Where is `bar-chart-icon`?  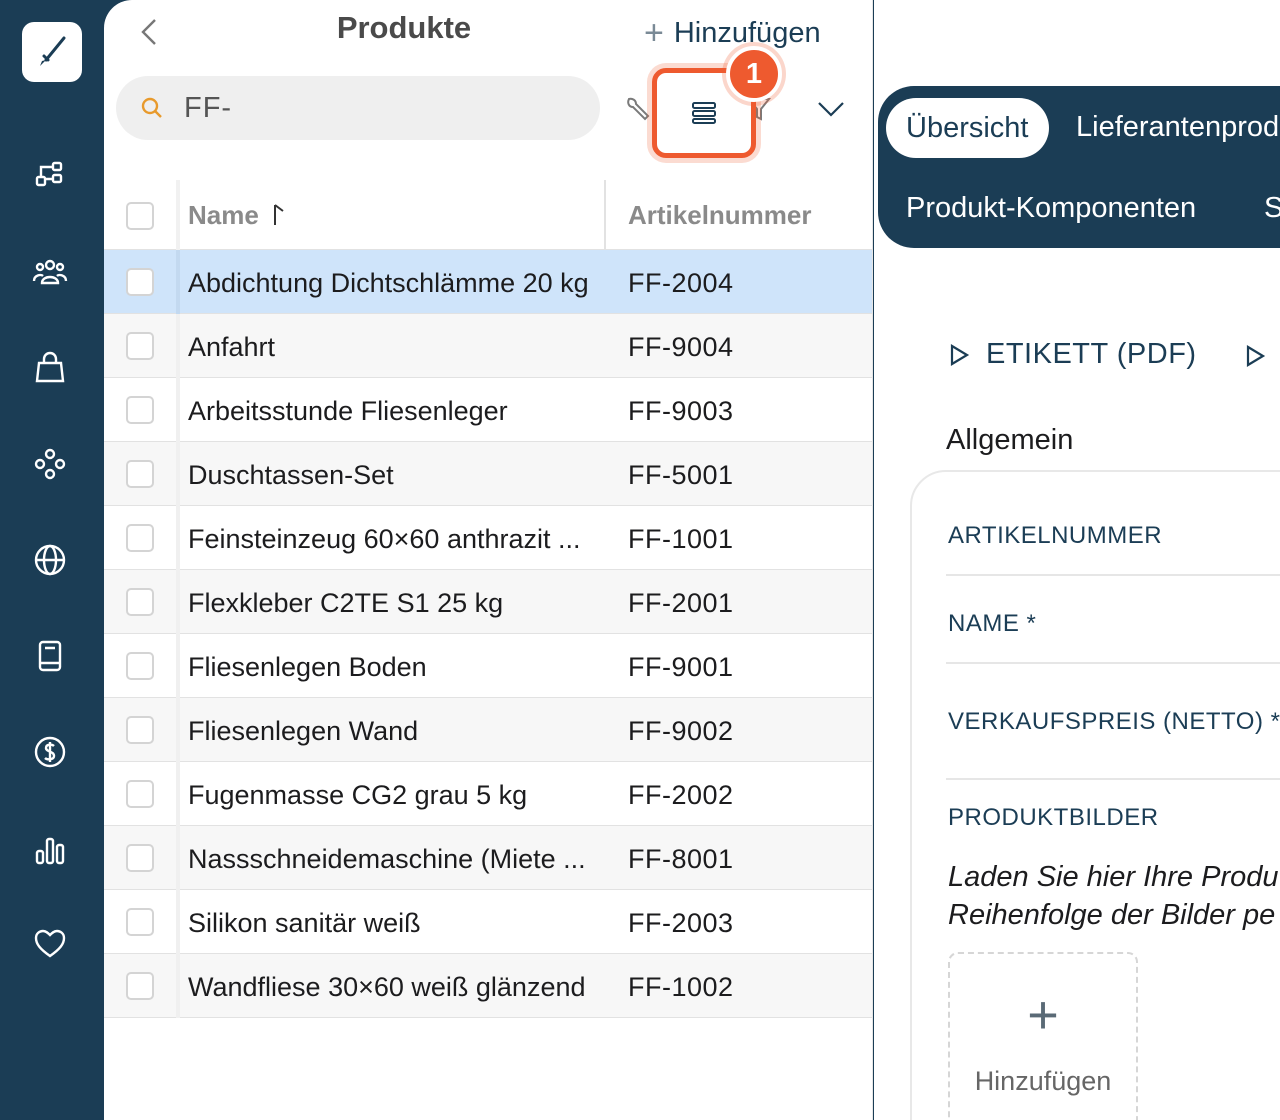
bar-chart-icon is located at coordinates (50, 850).